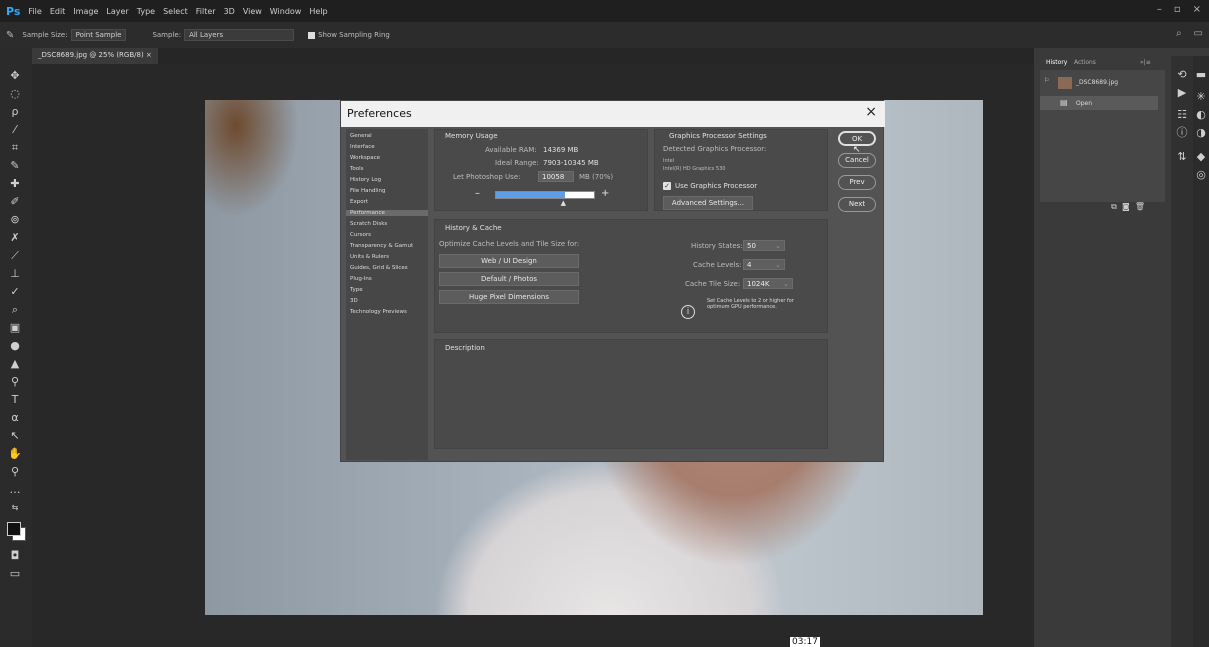 The height and width of the screenshot is (647, 1209). Describe the element at coordinates (15, 220) in the screenshot. I see `stamp-tool-icon: ⊚` at that location.